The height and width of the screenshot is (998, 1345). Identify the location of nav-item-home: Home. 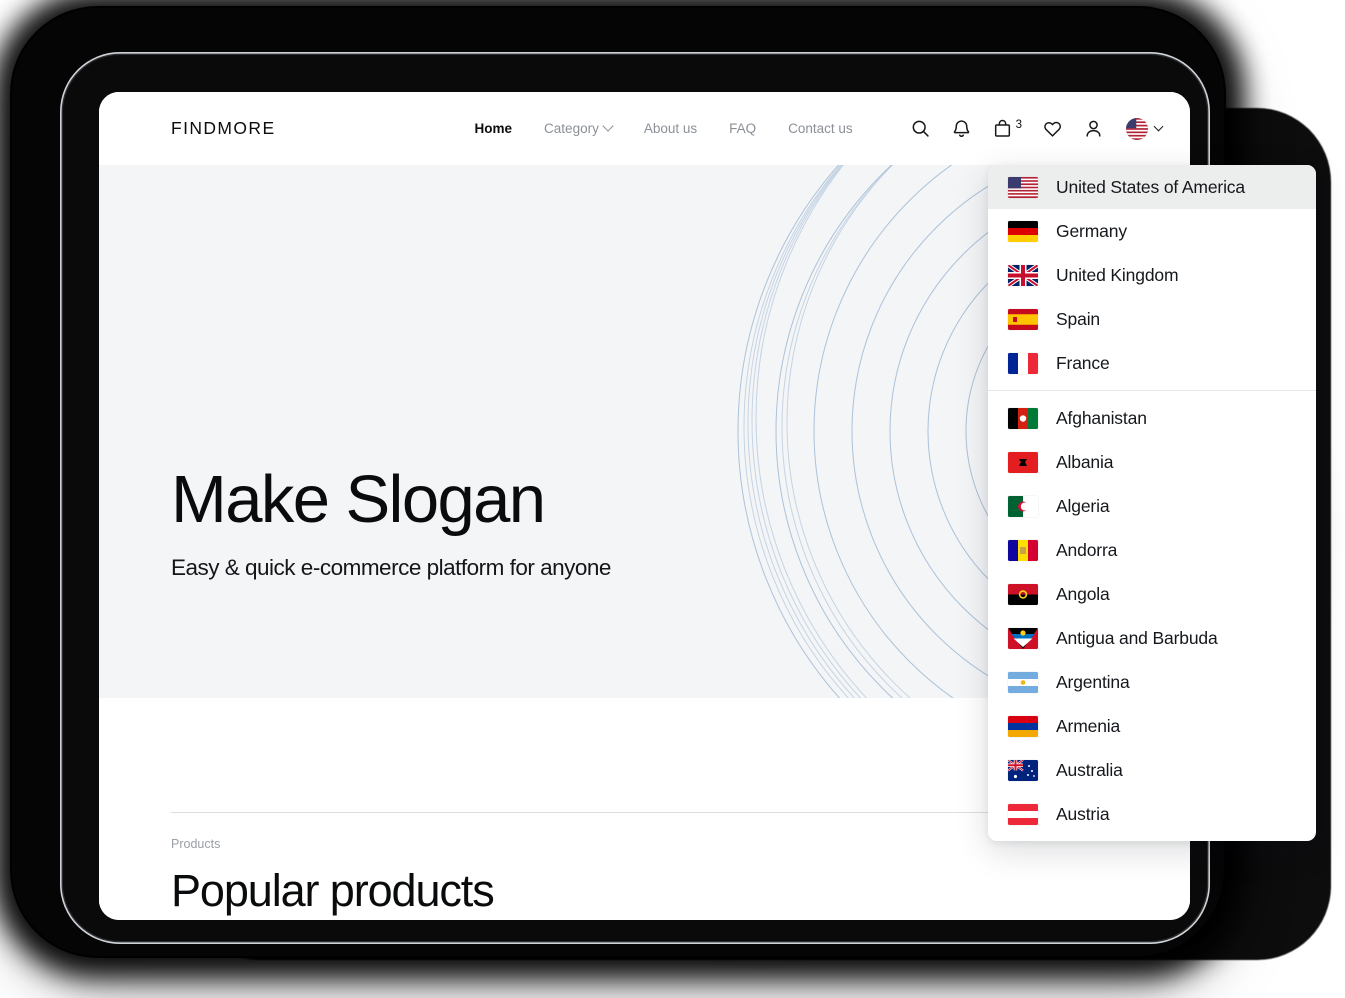
(494, 128).